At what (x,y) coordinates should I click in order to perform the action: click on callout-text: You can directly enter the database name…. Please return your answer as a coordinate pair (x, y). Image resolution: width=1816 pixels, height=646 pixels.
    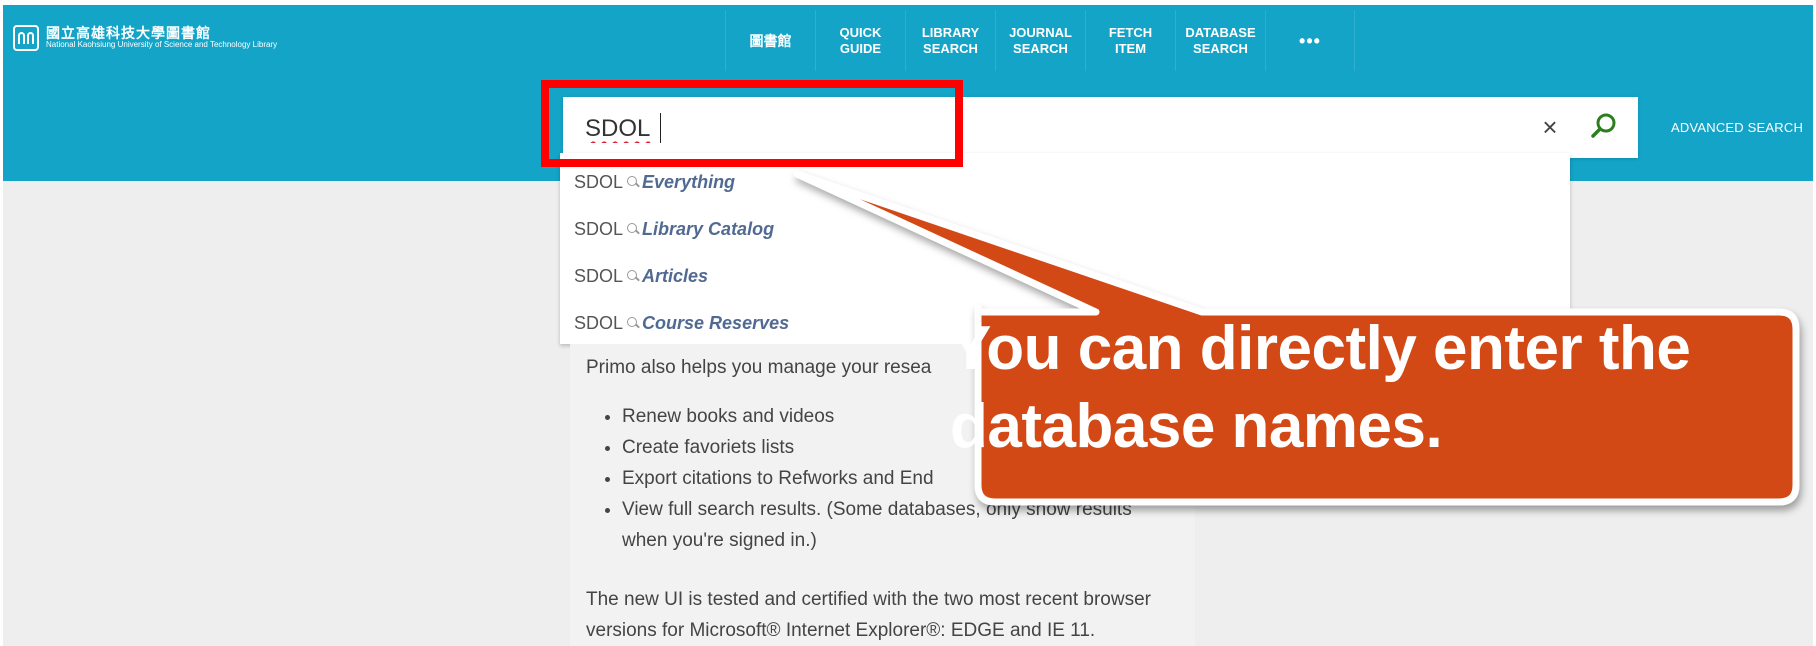
    Looking at the image, I should click on (1383, 388).